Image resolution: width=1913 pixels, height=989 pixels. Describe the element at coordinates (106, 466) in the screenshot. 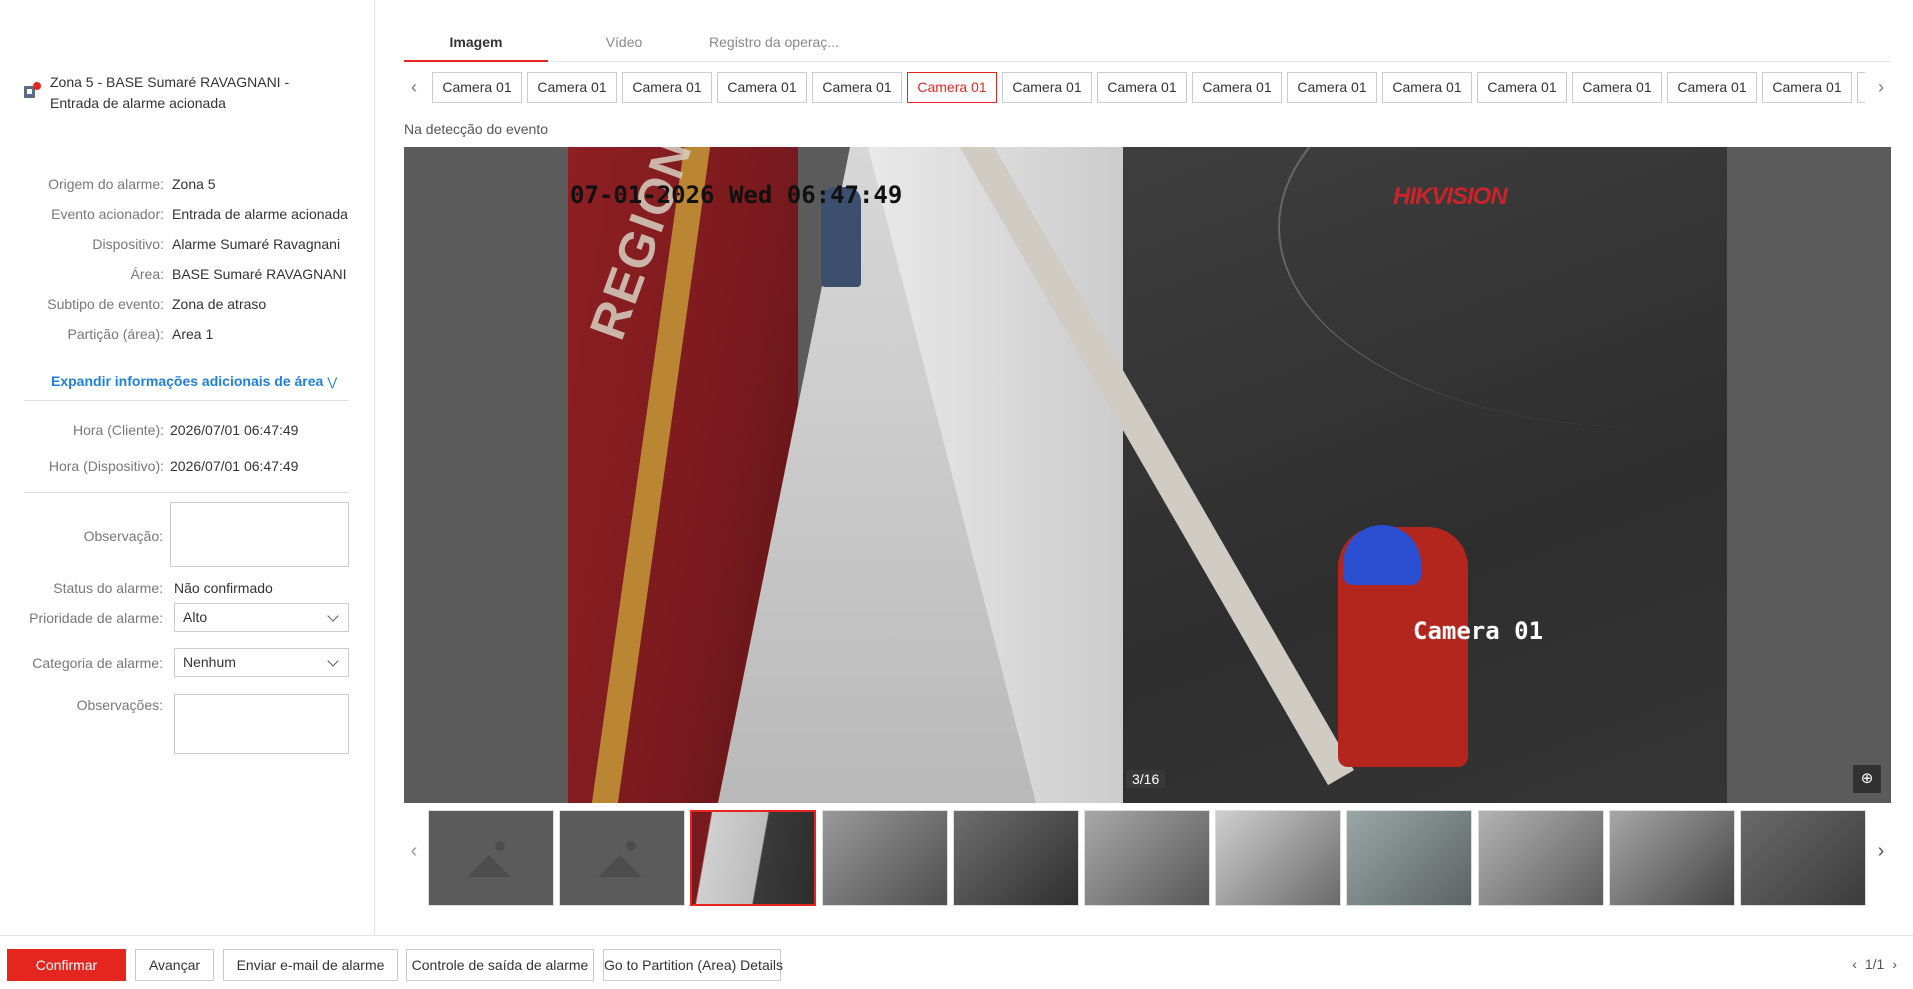

I see `time-label: Hora (Dispositivo):` at that location.